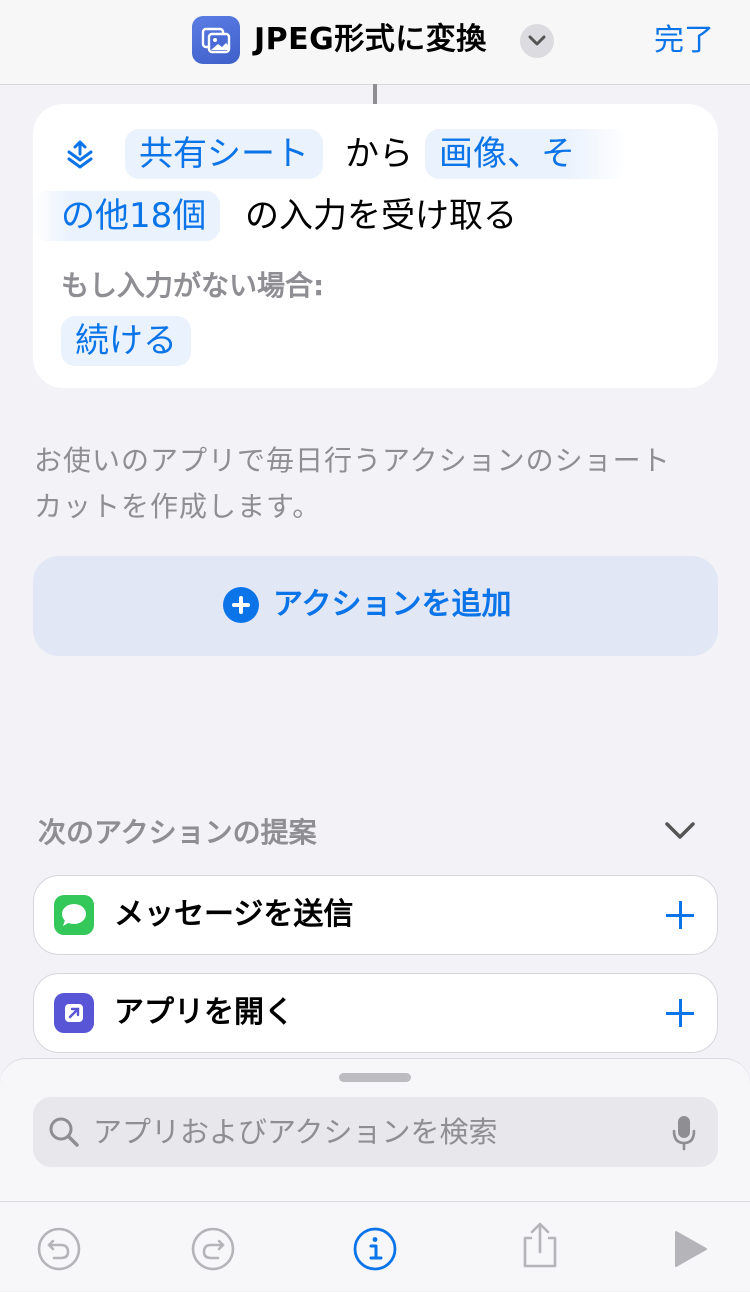  What do you see at coordinates (177, 832) in the screenshot?
I see `suggestions-header: 次のアクションの提案` at bounding box center [177, 832].